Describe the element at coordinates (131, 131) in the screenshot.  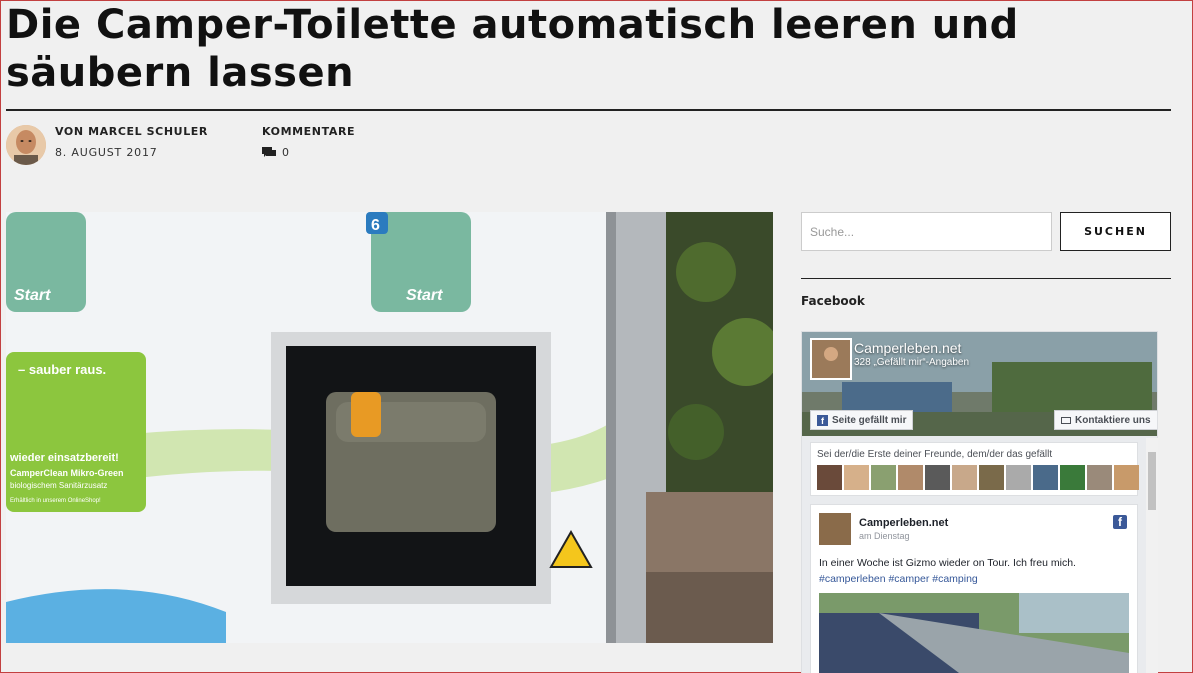
I see `author-name: VON MARCEL SCHULER` at that location.